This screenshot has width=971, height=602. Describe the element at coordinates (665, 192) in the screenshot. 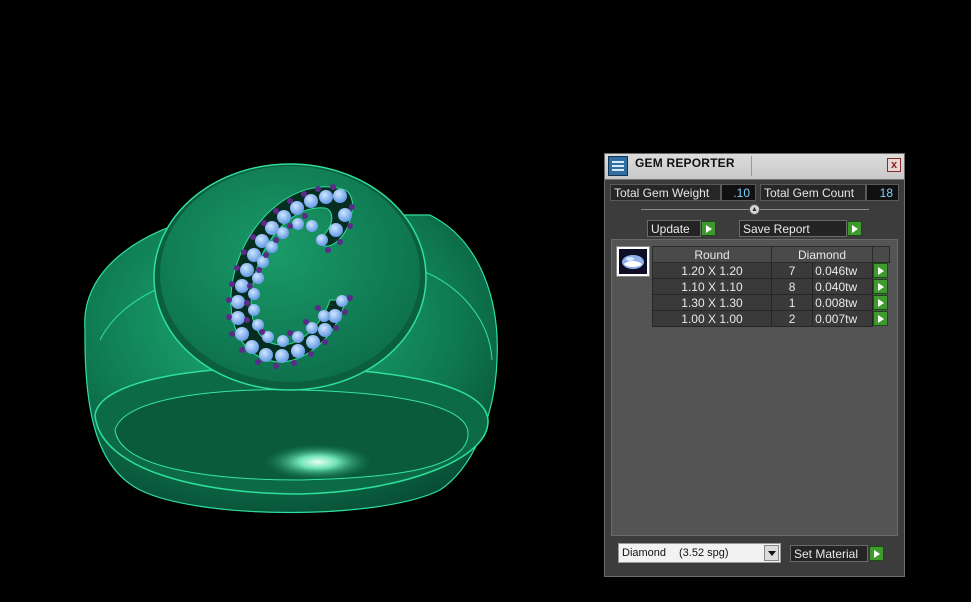

I see `total-gem-weight-label: Total Gem Weight` at that location.